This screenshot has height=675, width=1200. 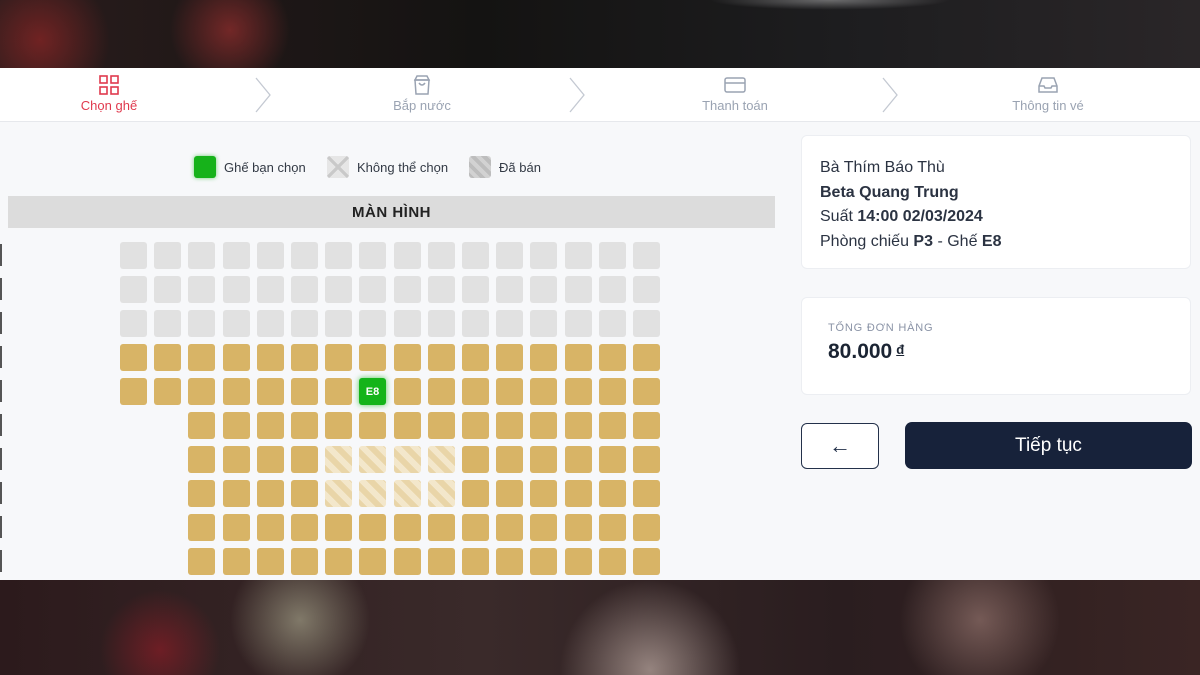 I want to click on back-button: ←, so click(x=840, y=446).